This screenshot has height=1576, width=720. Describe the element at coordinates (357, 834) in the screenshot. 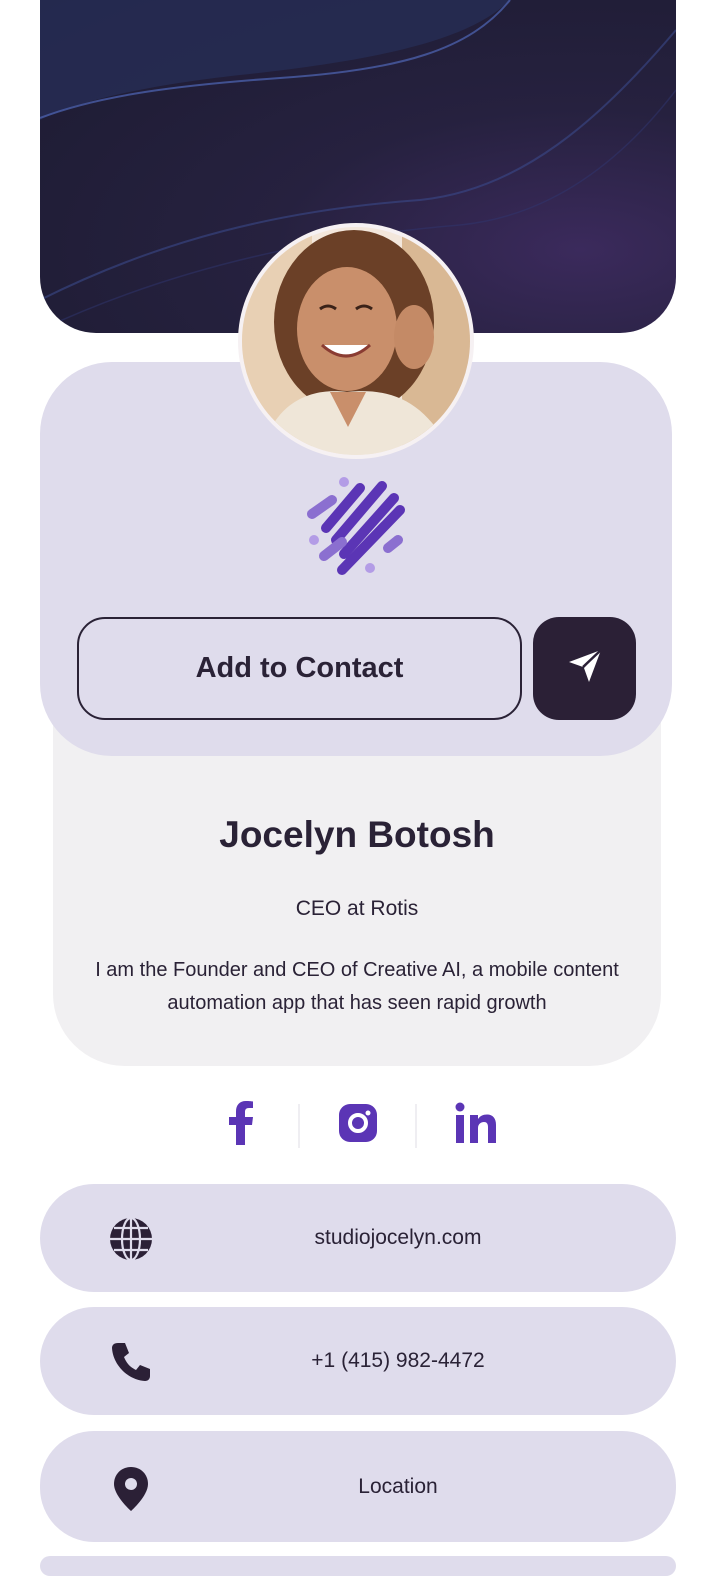

I see `profile-name: Jocelyn Botosh` at that location.